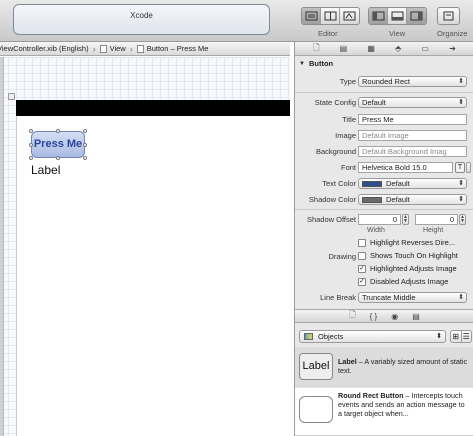 Image resolution: width=473 pixels, height=436 pixels. What do you see at coordinates (378, 16) in the screenshot?
I see `navigator-toggle-icon` at bounding box center [378, 16].